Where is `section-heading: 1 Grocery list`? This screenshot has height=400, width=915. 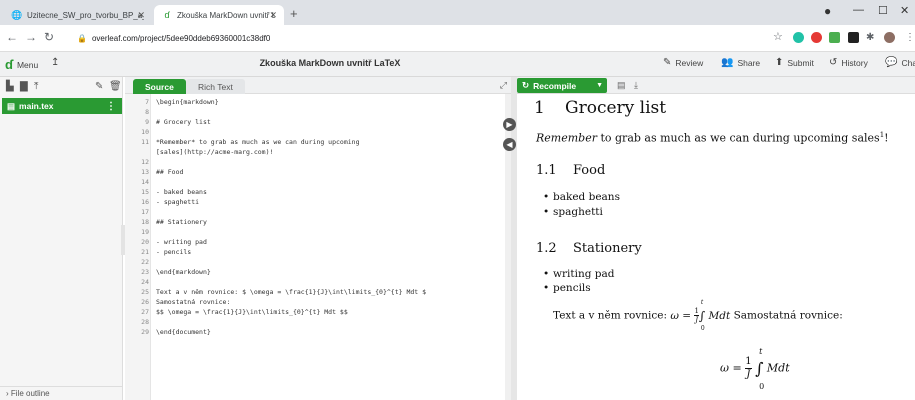 section-heading: 1 Grocery list is located at coordinates (600, 108).